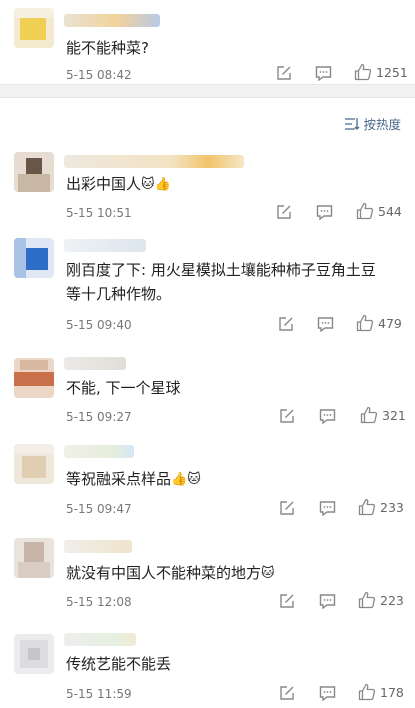  I want to click on sort-icon, so click(352, 123).